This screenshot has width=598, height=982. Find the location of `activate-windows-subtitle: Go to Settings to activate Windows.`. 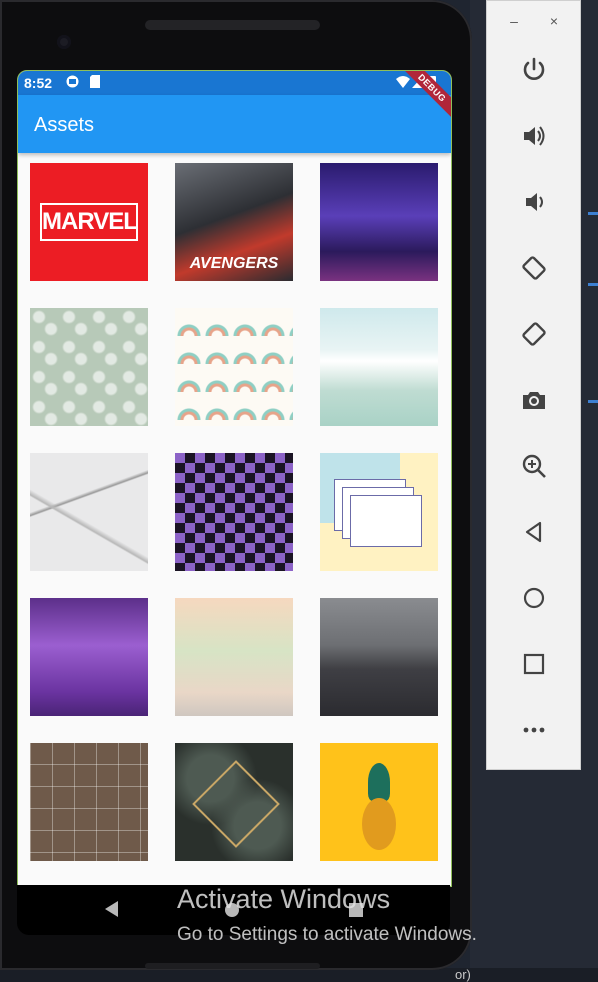

activate-windows-subtitle: Go to Settings to activate Windows. is located at coordinates (327, 934).